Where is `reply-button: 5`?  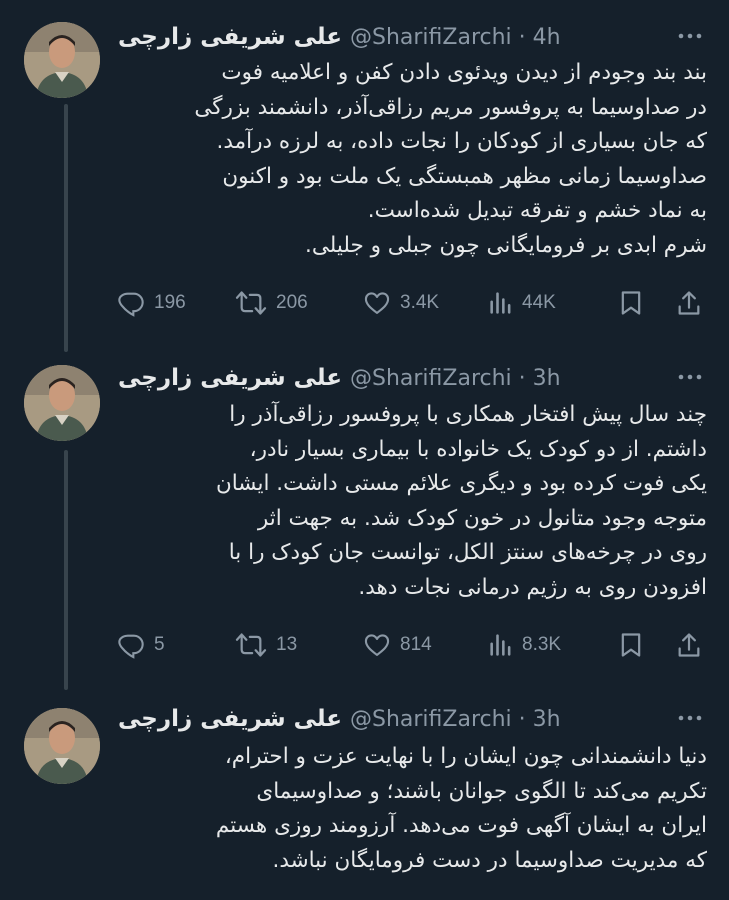 reply-button: 5 is located at coordinates (140, 645).